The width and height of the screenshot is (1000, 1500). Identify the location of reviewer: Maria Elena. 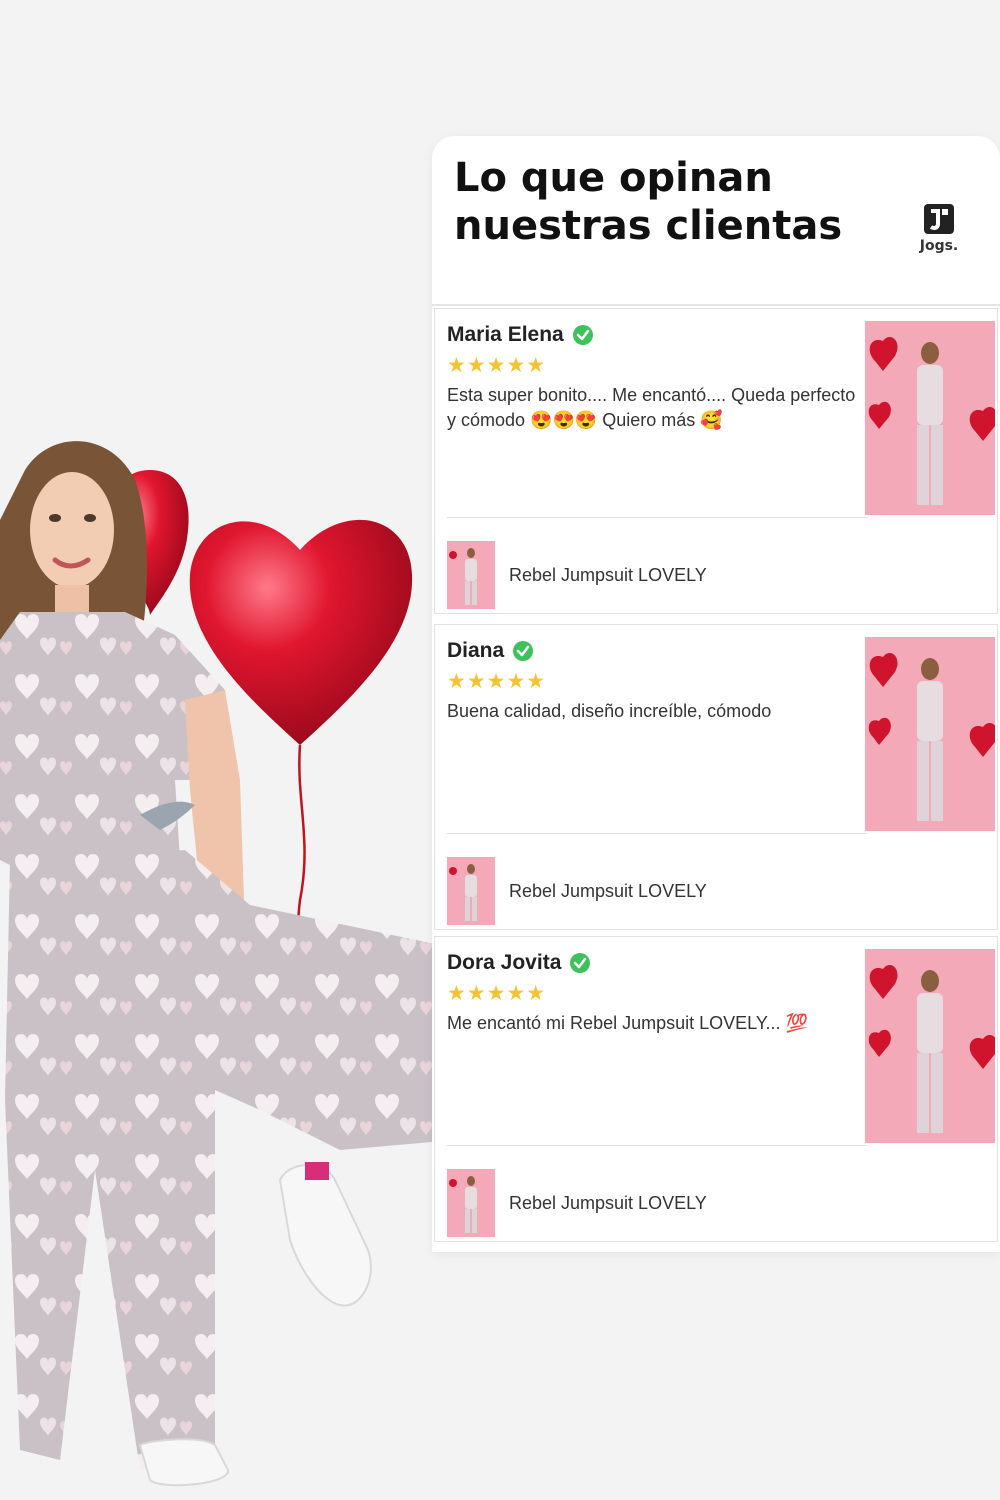
(520, 335).